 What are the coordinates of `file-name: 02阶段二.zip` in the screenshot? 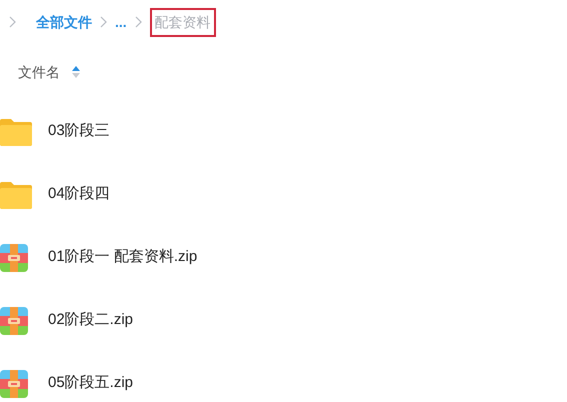 It's located at (91, 320).